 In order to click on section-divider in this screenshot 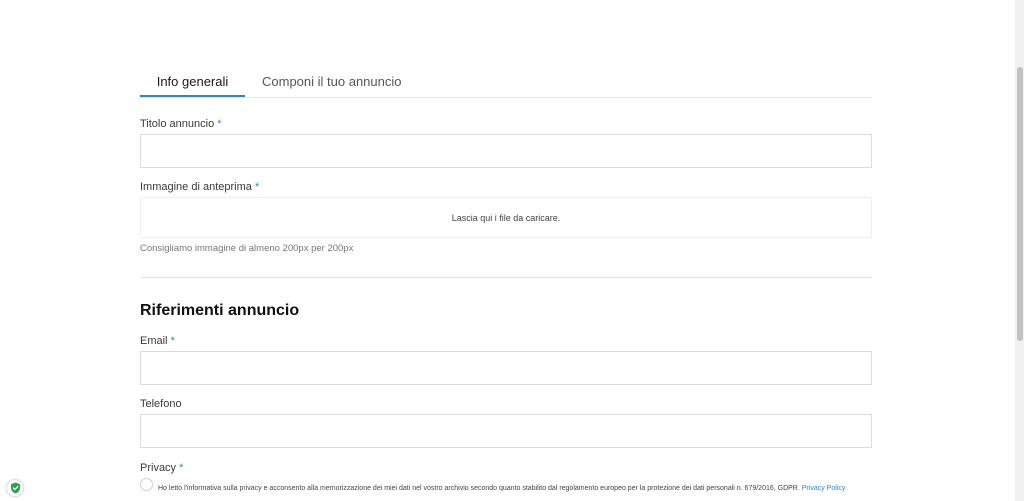, I will do `click(506, 277)`.